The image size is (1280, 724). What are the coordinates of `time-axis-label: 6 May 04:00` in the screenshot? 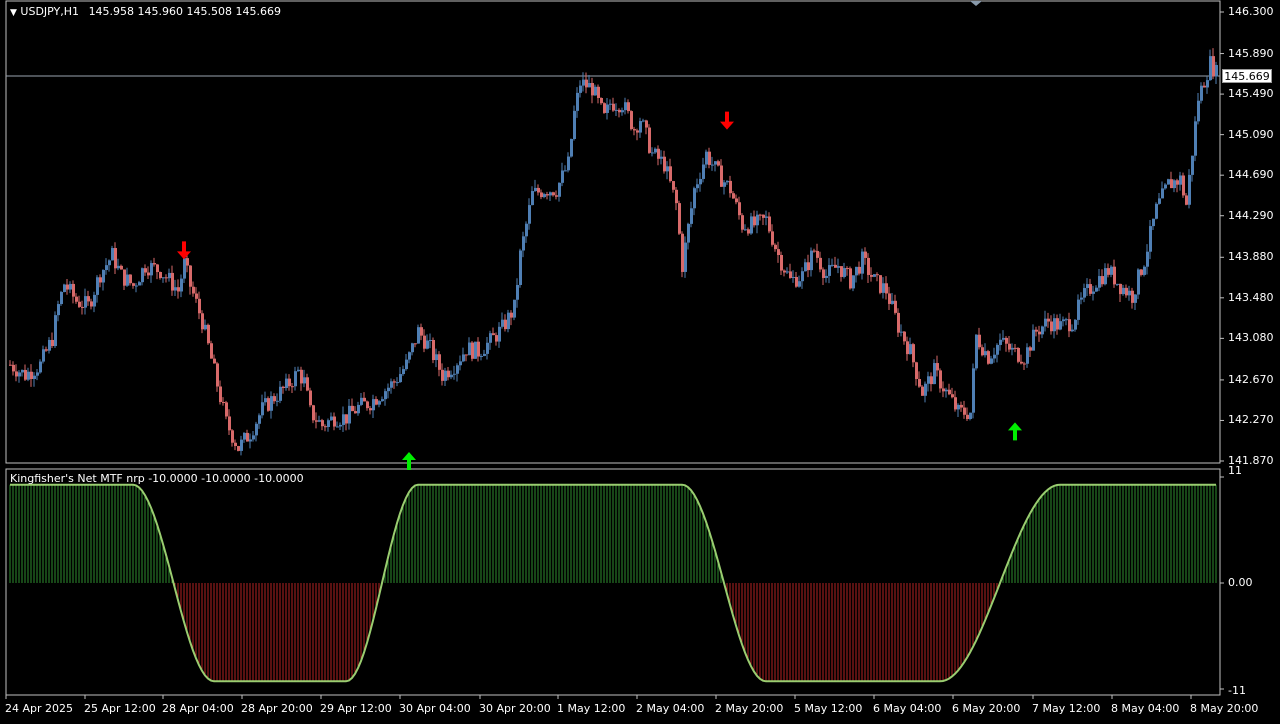 It's located at (907, 708).